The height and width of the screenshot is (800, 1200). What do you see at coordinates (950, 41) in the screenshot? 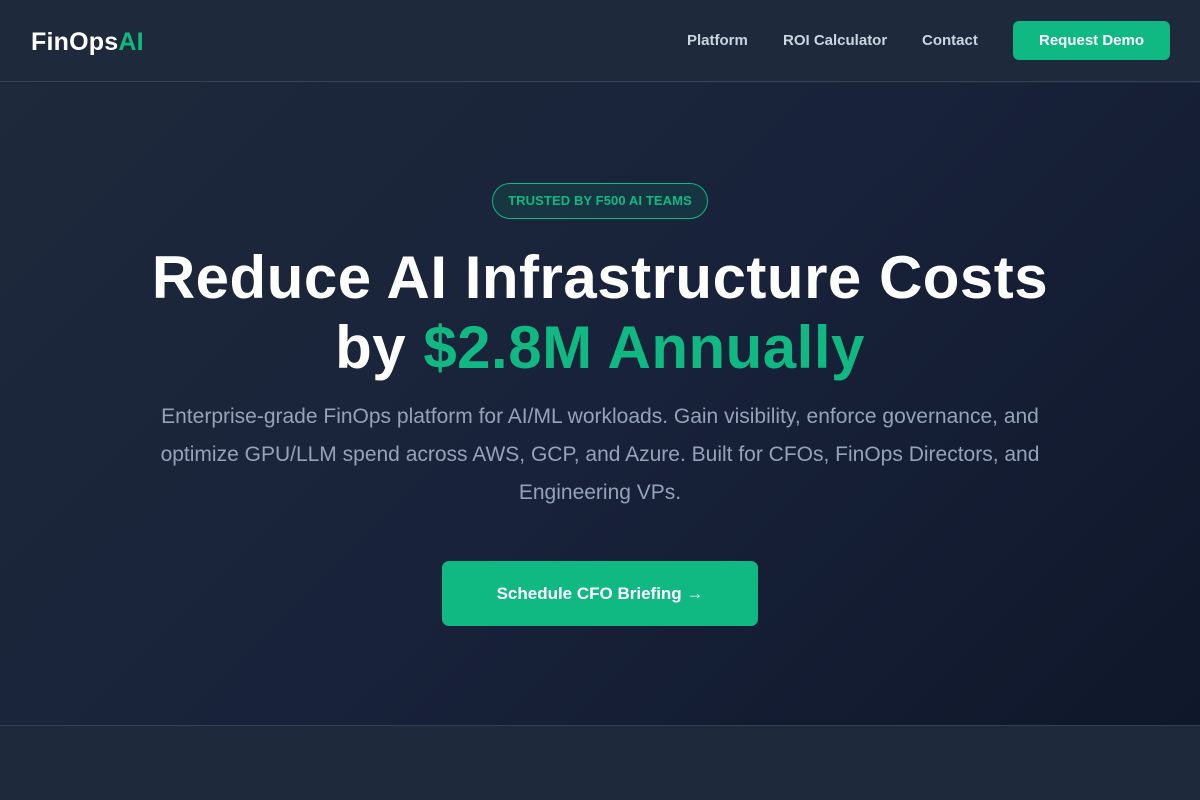
I see `nav-link-contact: Contact` at bounding box center [950, 41].